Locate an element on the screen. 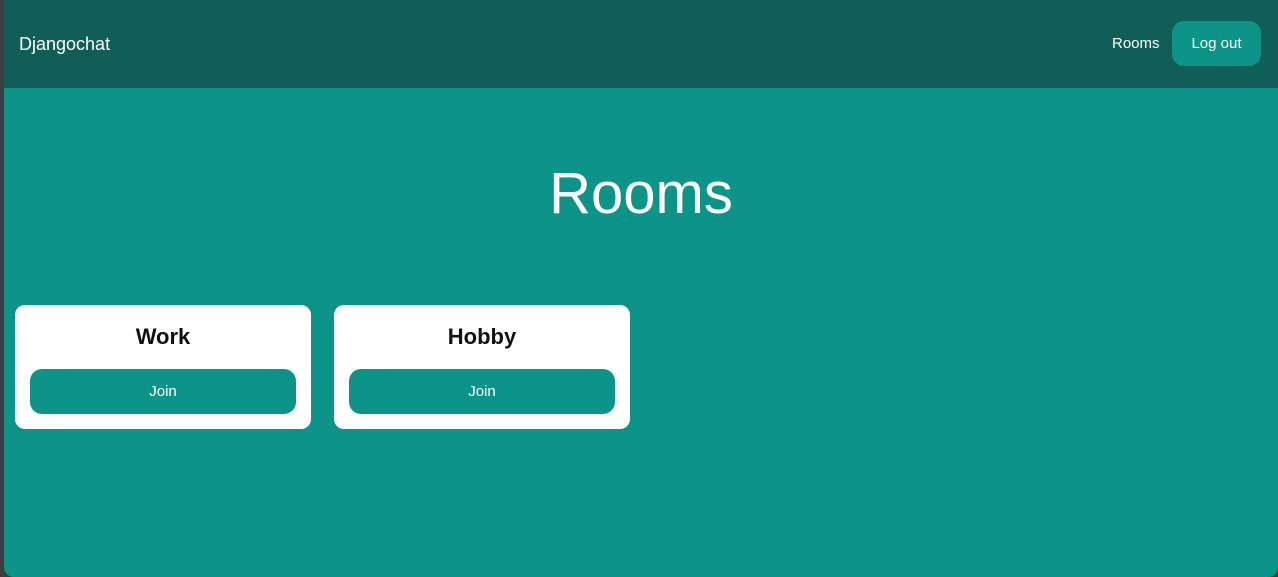 This screenshot has width=1278, height=577. logout-button: Log out is located at coordinates (1216, 43).